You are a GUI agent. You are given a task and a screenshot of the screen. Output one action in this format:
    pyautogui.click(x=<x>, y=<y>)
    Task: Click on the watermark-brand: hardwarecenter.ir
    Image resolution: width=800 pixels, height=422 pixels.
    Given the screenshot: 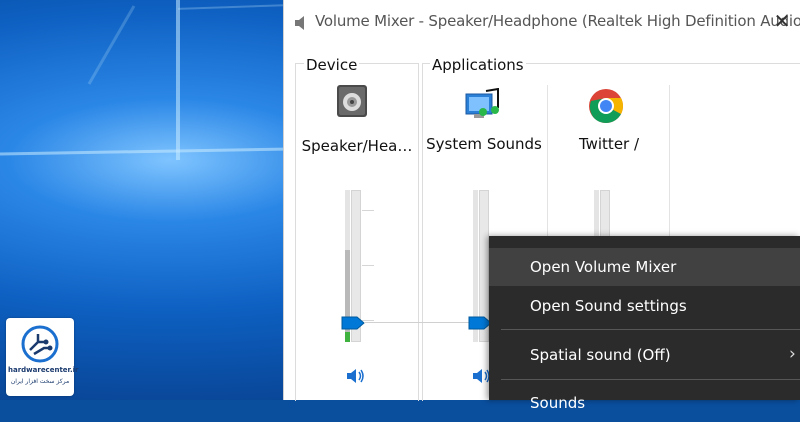 What is the action you would take?
    pyautogui.click(x=43, y=370)
    